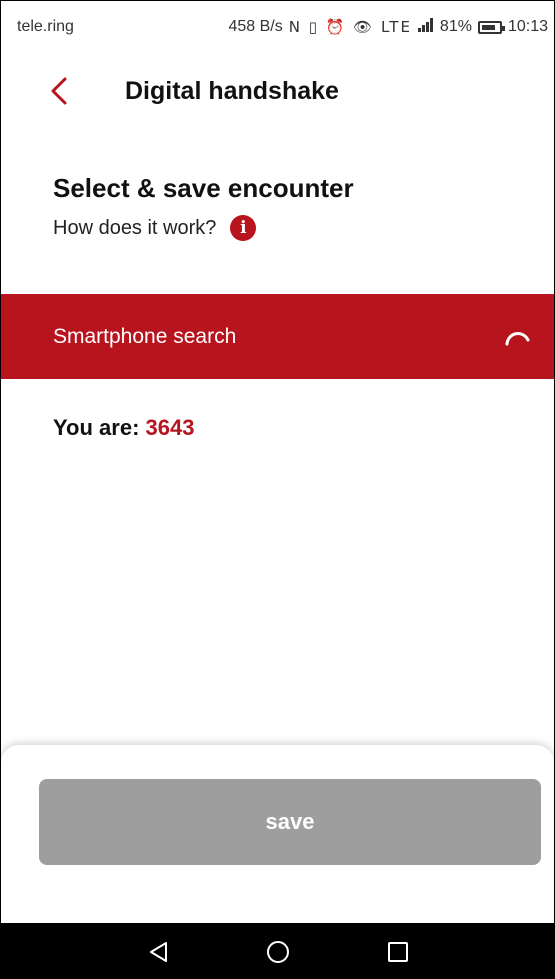 The image size is (555, 979). Describe the element at coordinates (255, 26) in the screenshot. I see `network-speed: 458 B/s` at that location.